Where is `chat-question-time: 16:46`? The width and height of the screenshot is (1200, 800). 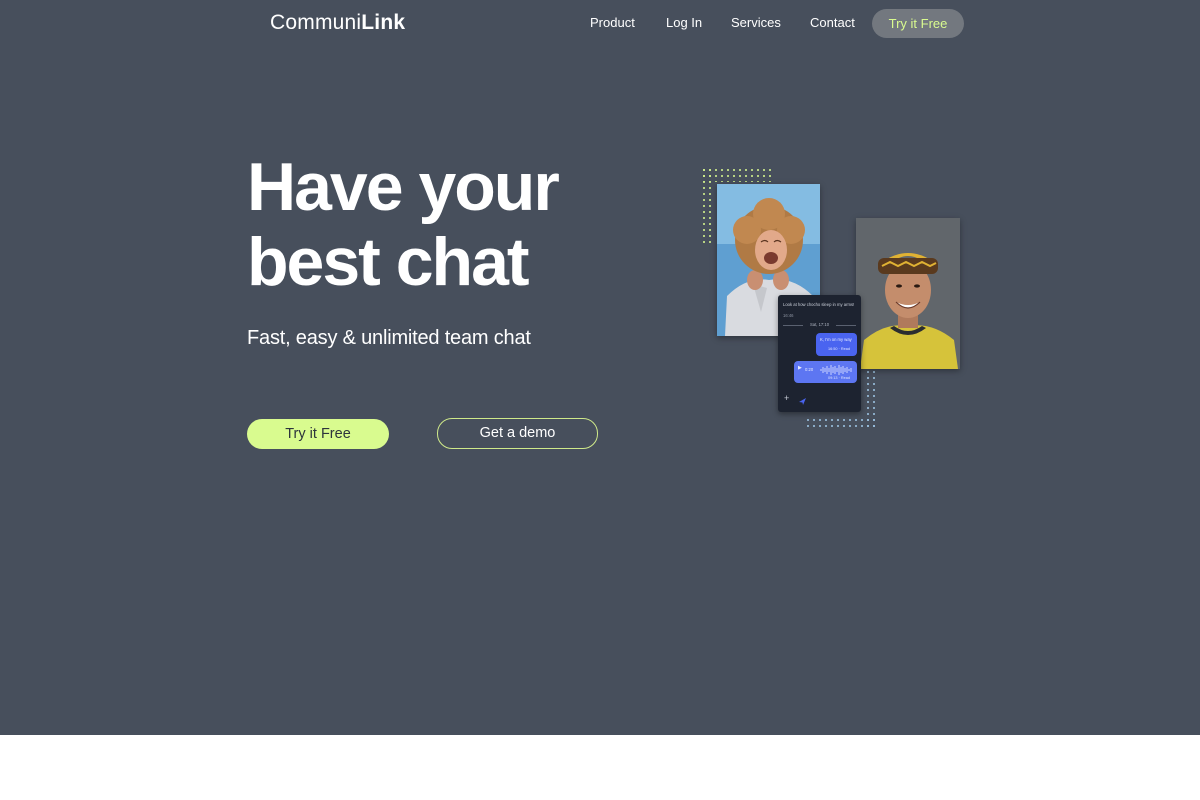
chat-question-time: 16:46 is located at coordinates (788, 315).